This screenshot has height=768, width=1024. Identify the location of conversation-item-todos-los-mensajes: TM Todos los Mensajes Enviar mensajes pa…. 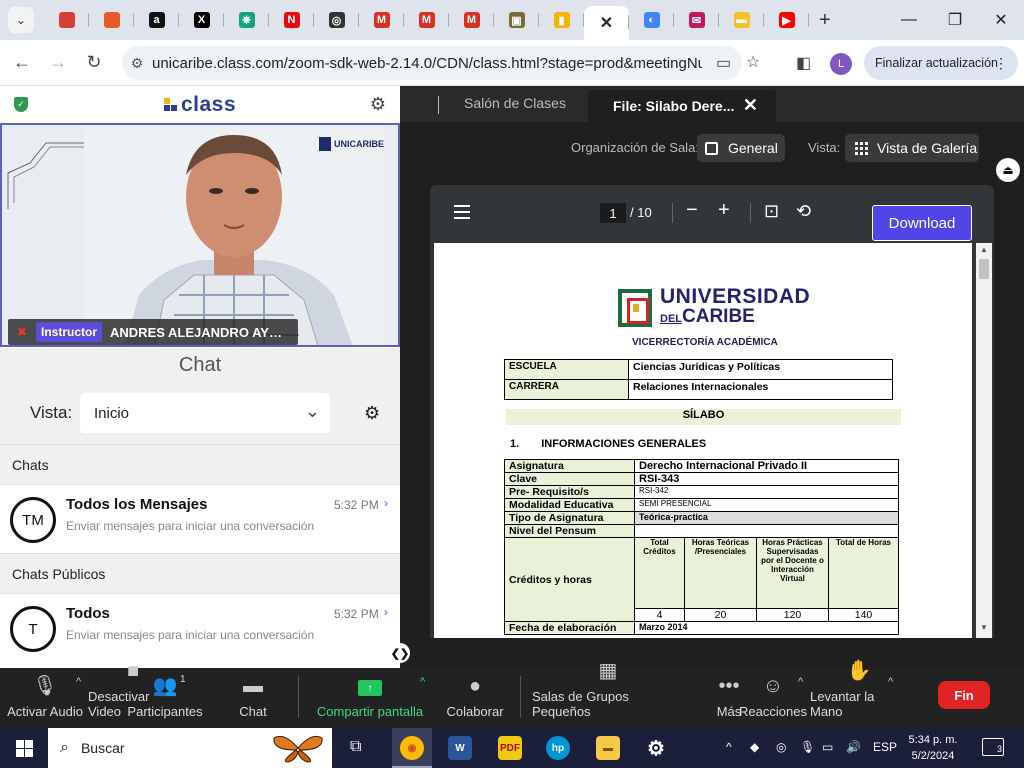
(200, 518).